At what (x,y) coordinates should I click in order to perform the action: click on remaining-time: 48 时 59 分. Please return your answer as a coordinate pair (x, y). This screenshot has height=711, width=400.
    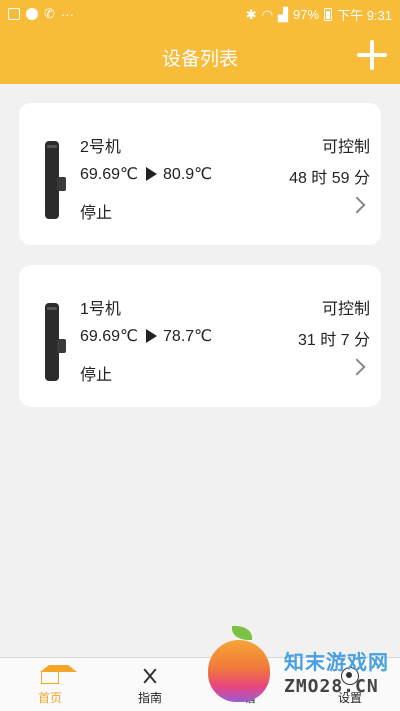
    Looking at the image, I should click on (329, 178).